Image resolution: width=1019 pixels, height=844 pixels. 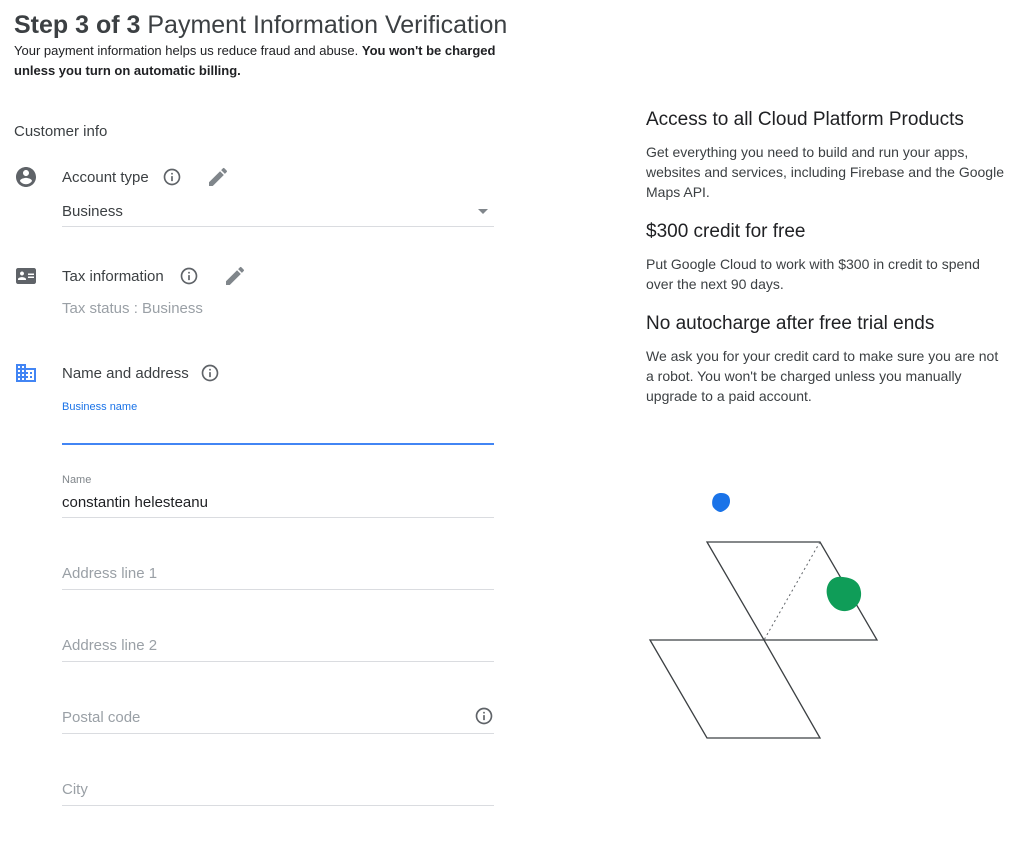 What do you see at coordinates (792, 591) in the screenshot?
I see `dotted-connector` at bounding box center [792, 591].